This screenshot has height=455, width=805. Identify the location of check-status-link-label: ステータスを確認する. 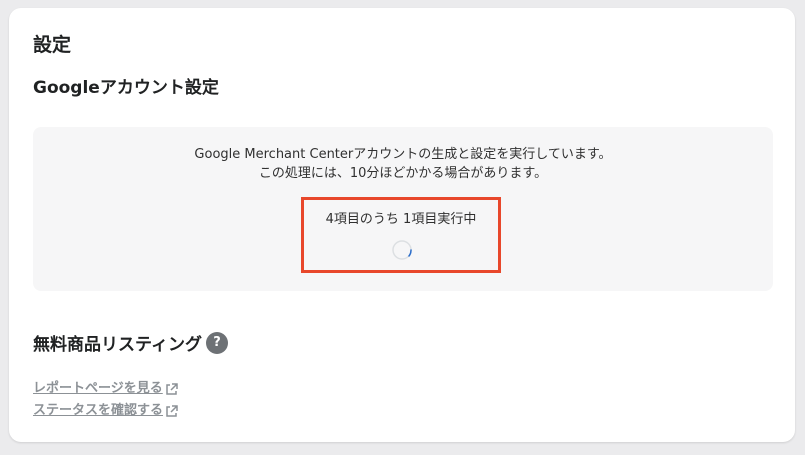
(98, 410).